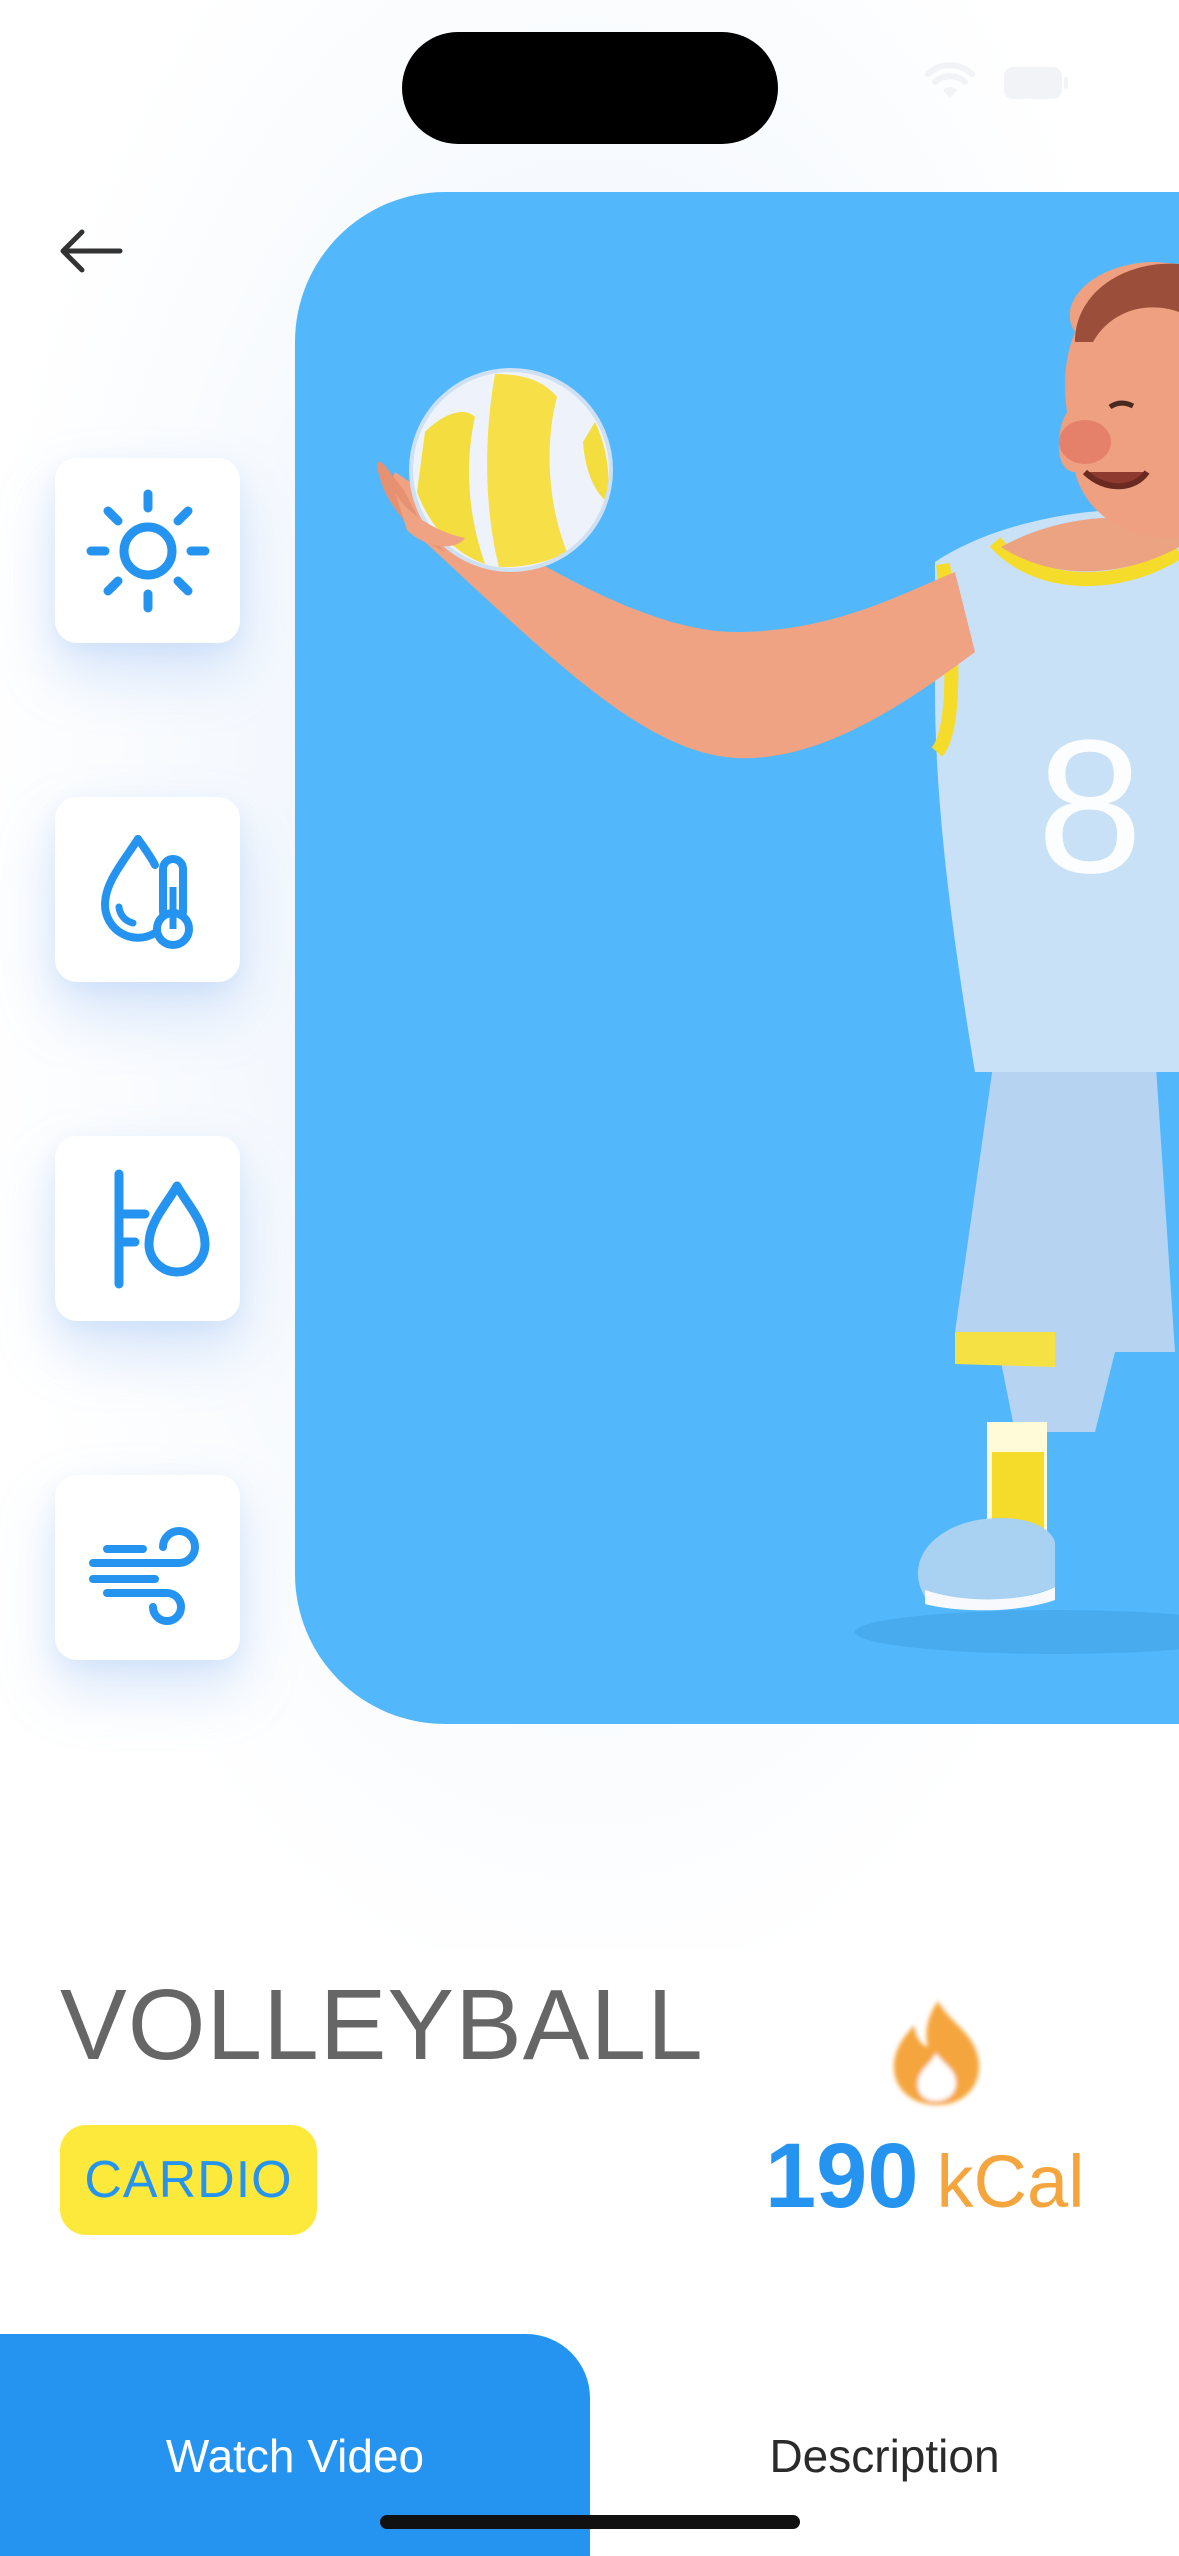  What do you see at coordinates (1010, 2181) in the screenshot?
I see `calorie-unit: kCal` at bounding box center [1010, 2181].